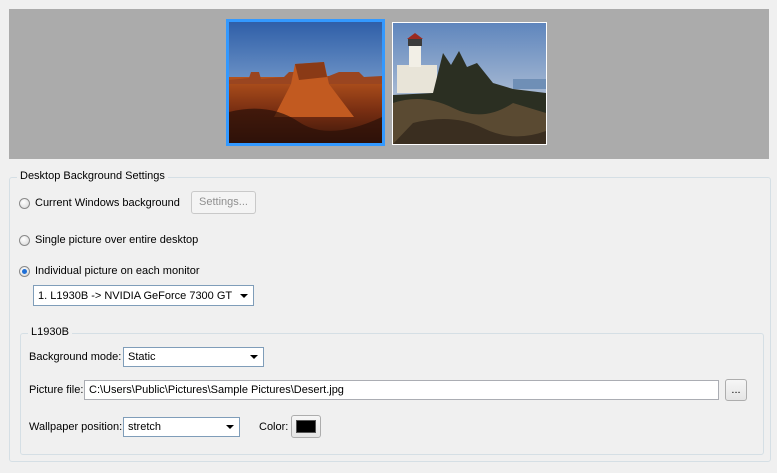  I want to click on radio-individual-picture: Individual picture on each monitor, so click(109, 271).